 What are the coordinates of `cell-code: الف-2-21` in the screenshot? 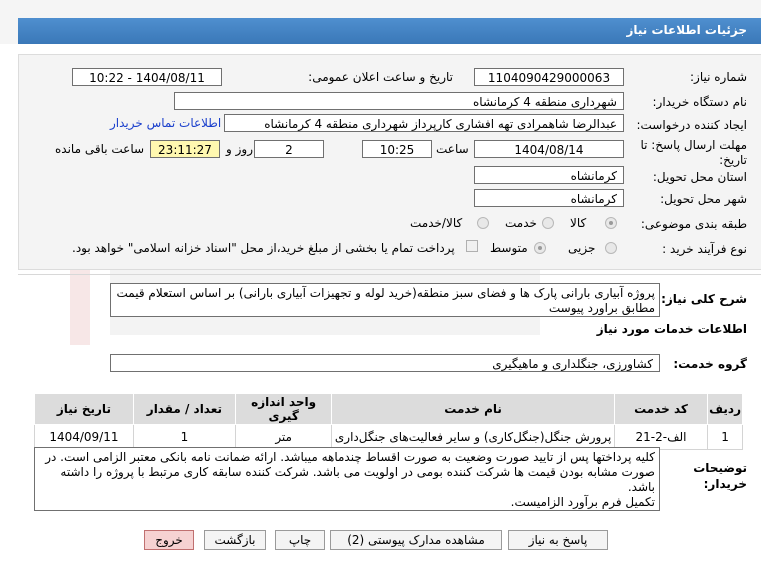 It's located at (661, 437).